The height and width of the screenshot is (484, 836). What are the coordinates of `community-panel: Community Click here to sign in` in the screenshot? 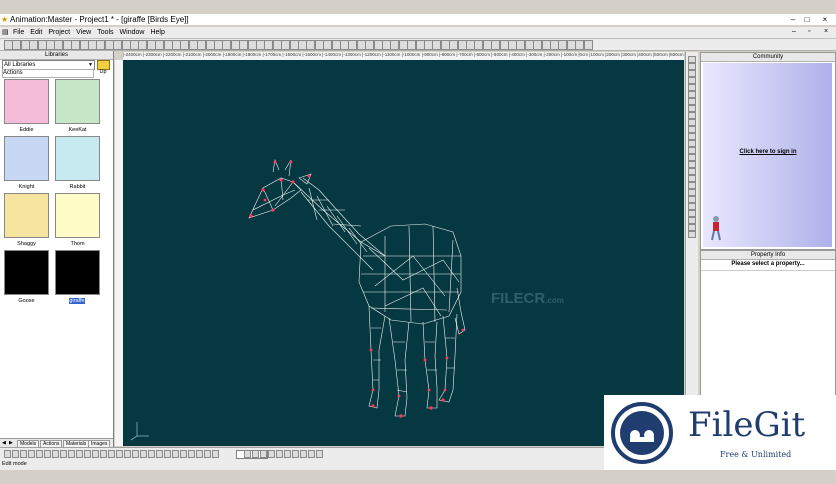 It's located at (768, 151).